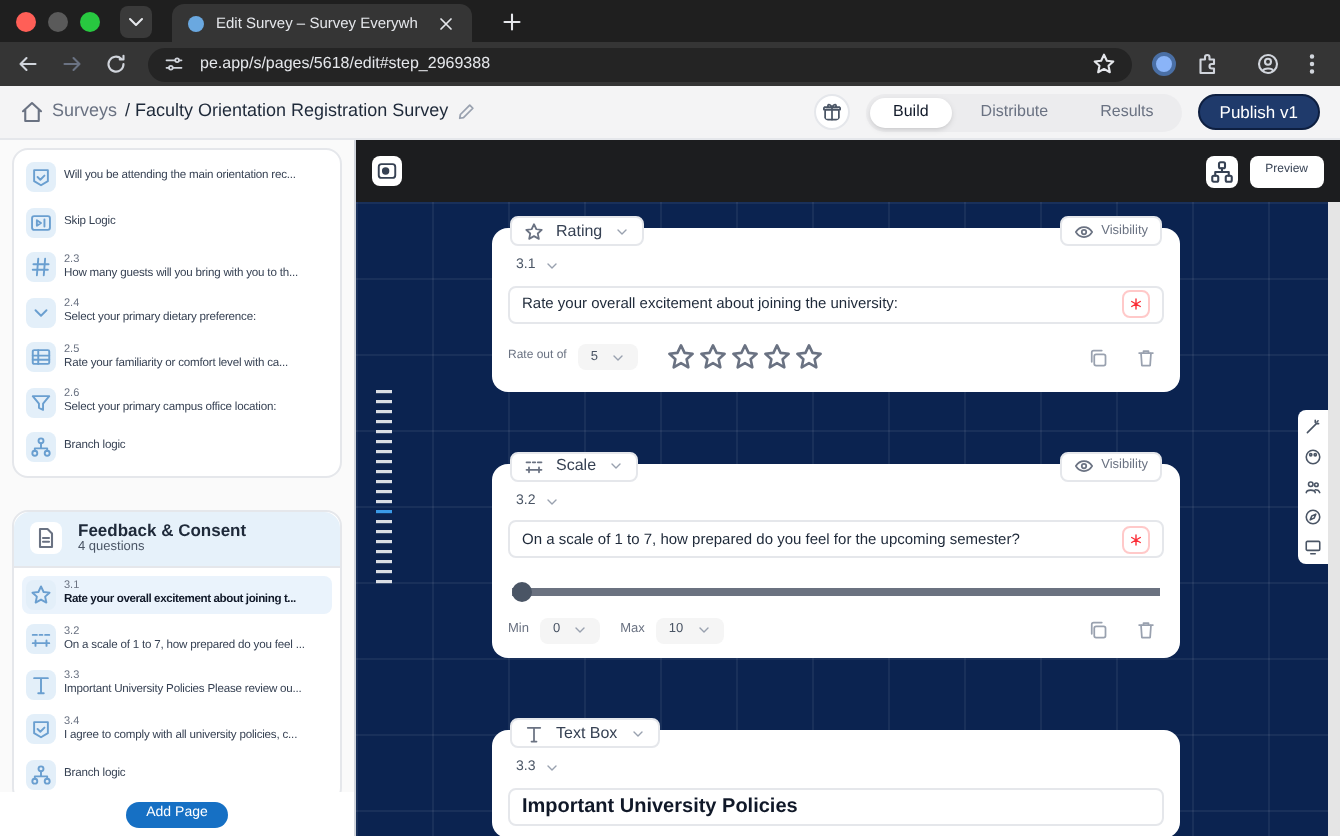 The image size is (1340, 836). What do you see at coordinates (836, 592) in the screenshot?
I see `slider` at bounding box center [836, 592].